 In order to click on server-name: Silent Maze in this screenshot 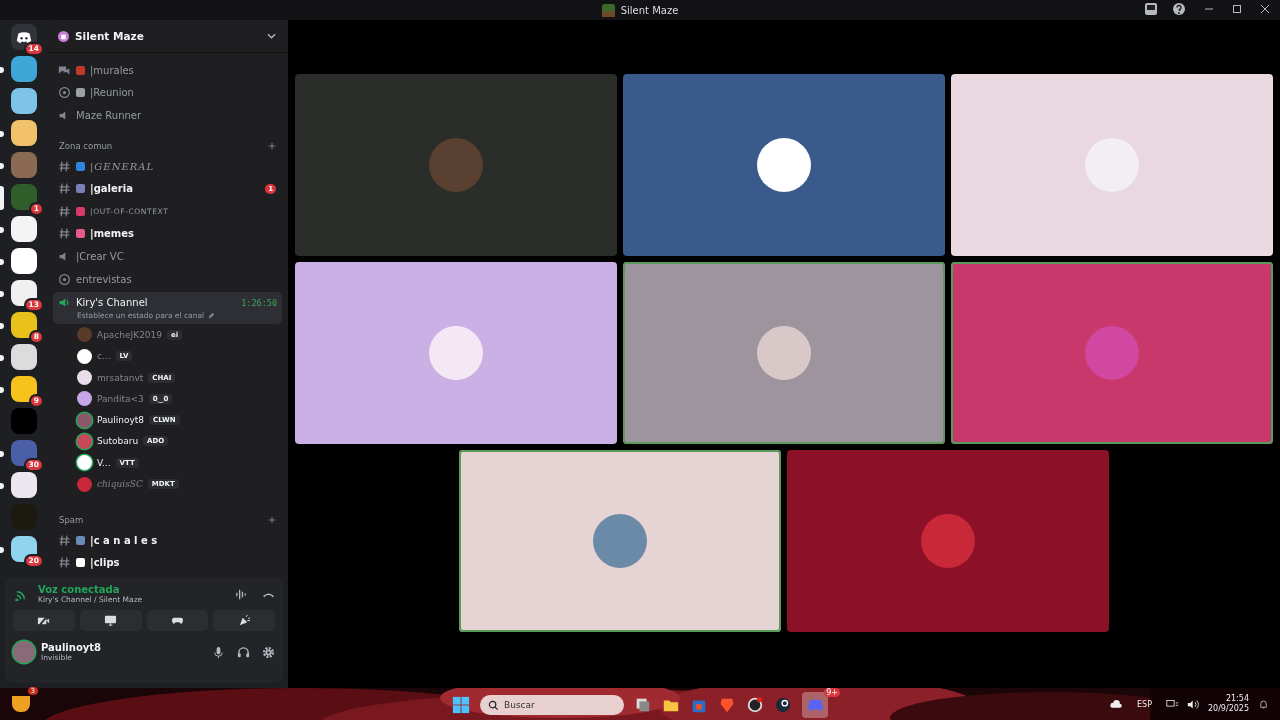, I will do `click(110, 36)`.